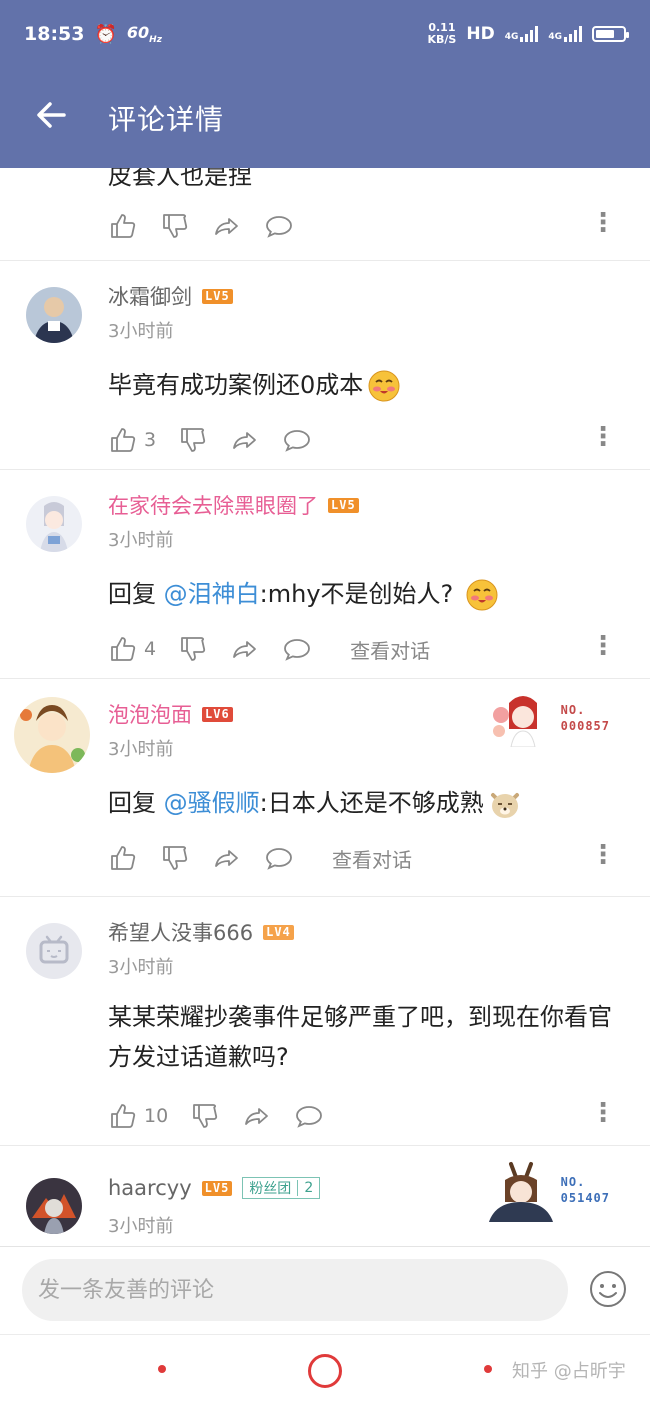 The height and width of the screenshot is (1407, 650). What do you see at coordinates (166, 119) in the screenshot?
I see `page-title: 评论详情` at bounding box center [166, 119].